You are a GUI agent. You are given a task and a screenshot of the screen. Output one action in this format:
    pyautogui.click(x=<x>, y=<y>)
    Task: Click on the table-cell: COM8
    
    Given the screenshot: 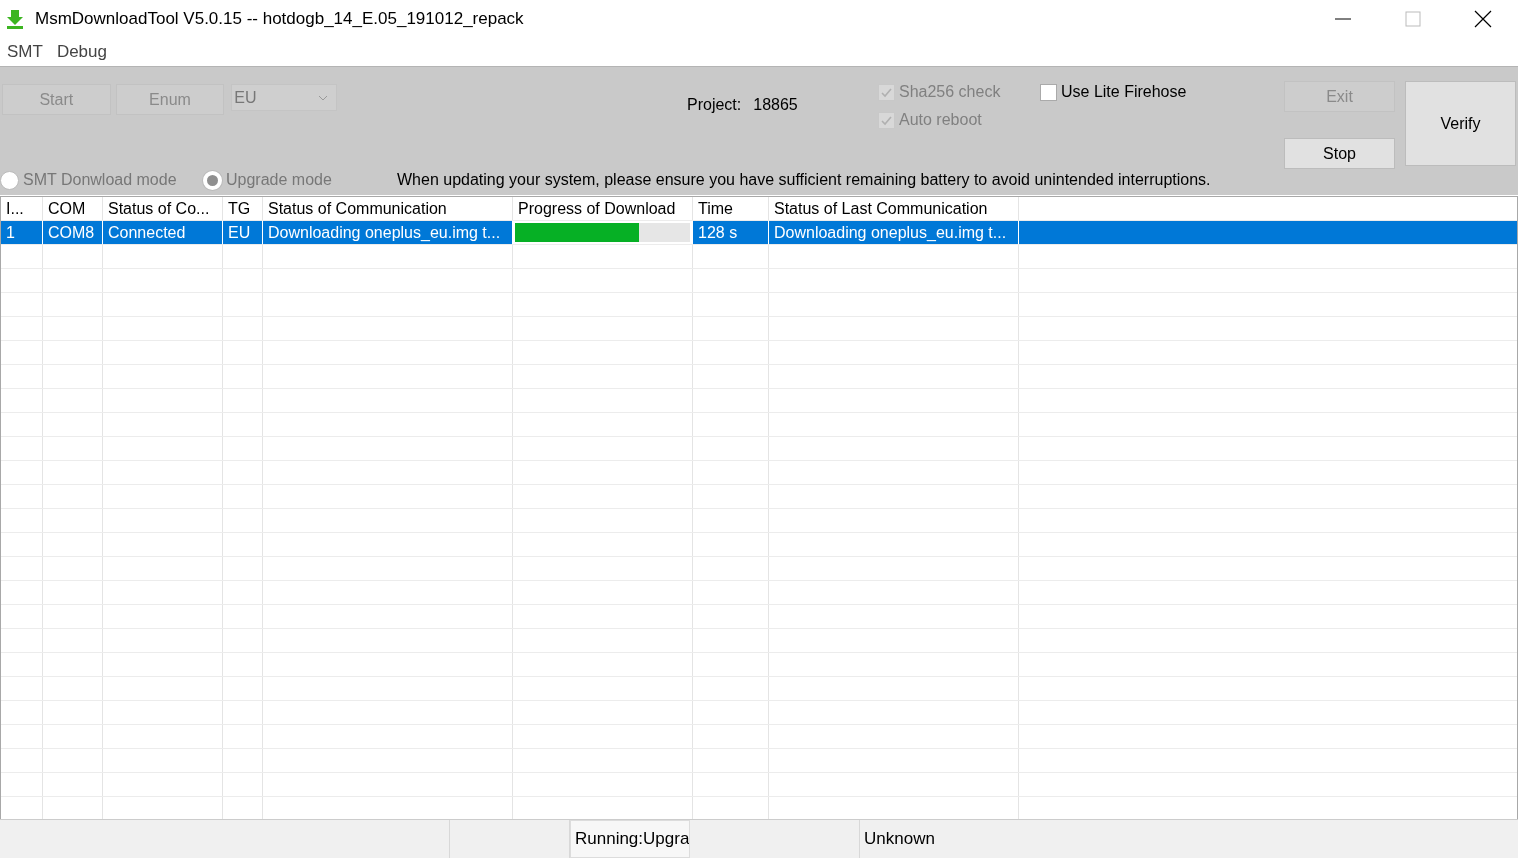 What is the action you would take?
    pyautogui.click(x=73, y=232)
    